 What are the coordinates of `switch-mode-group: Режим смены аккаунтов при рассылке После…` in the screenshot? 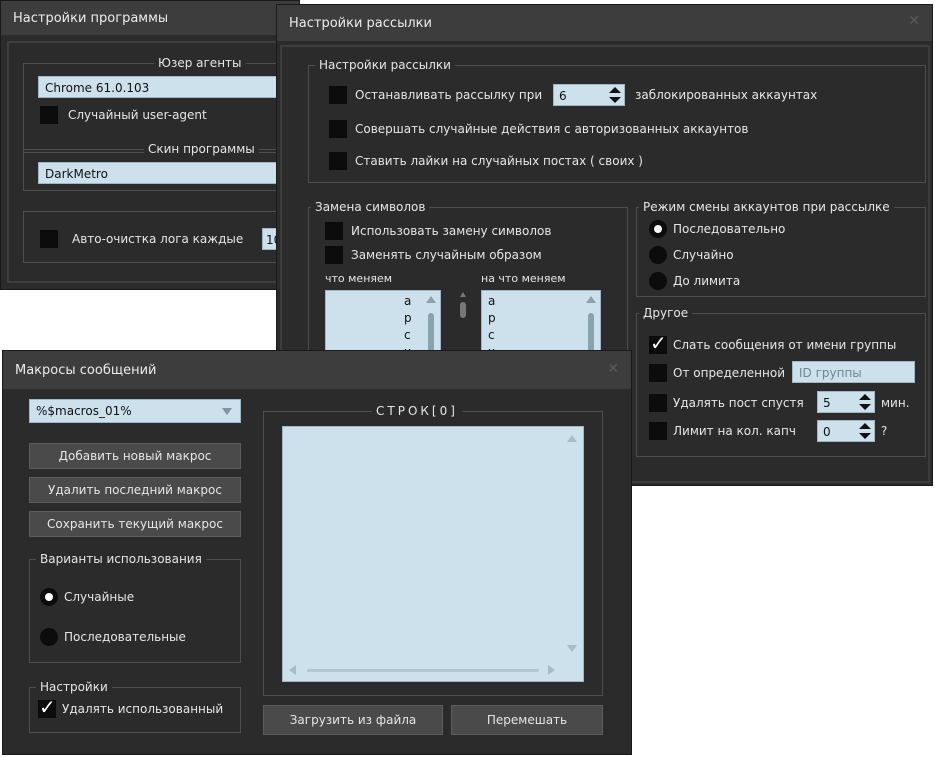 It's located at (781, 248).